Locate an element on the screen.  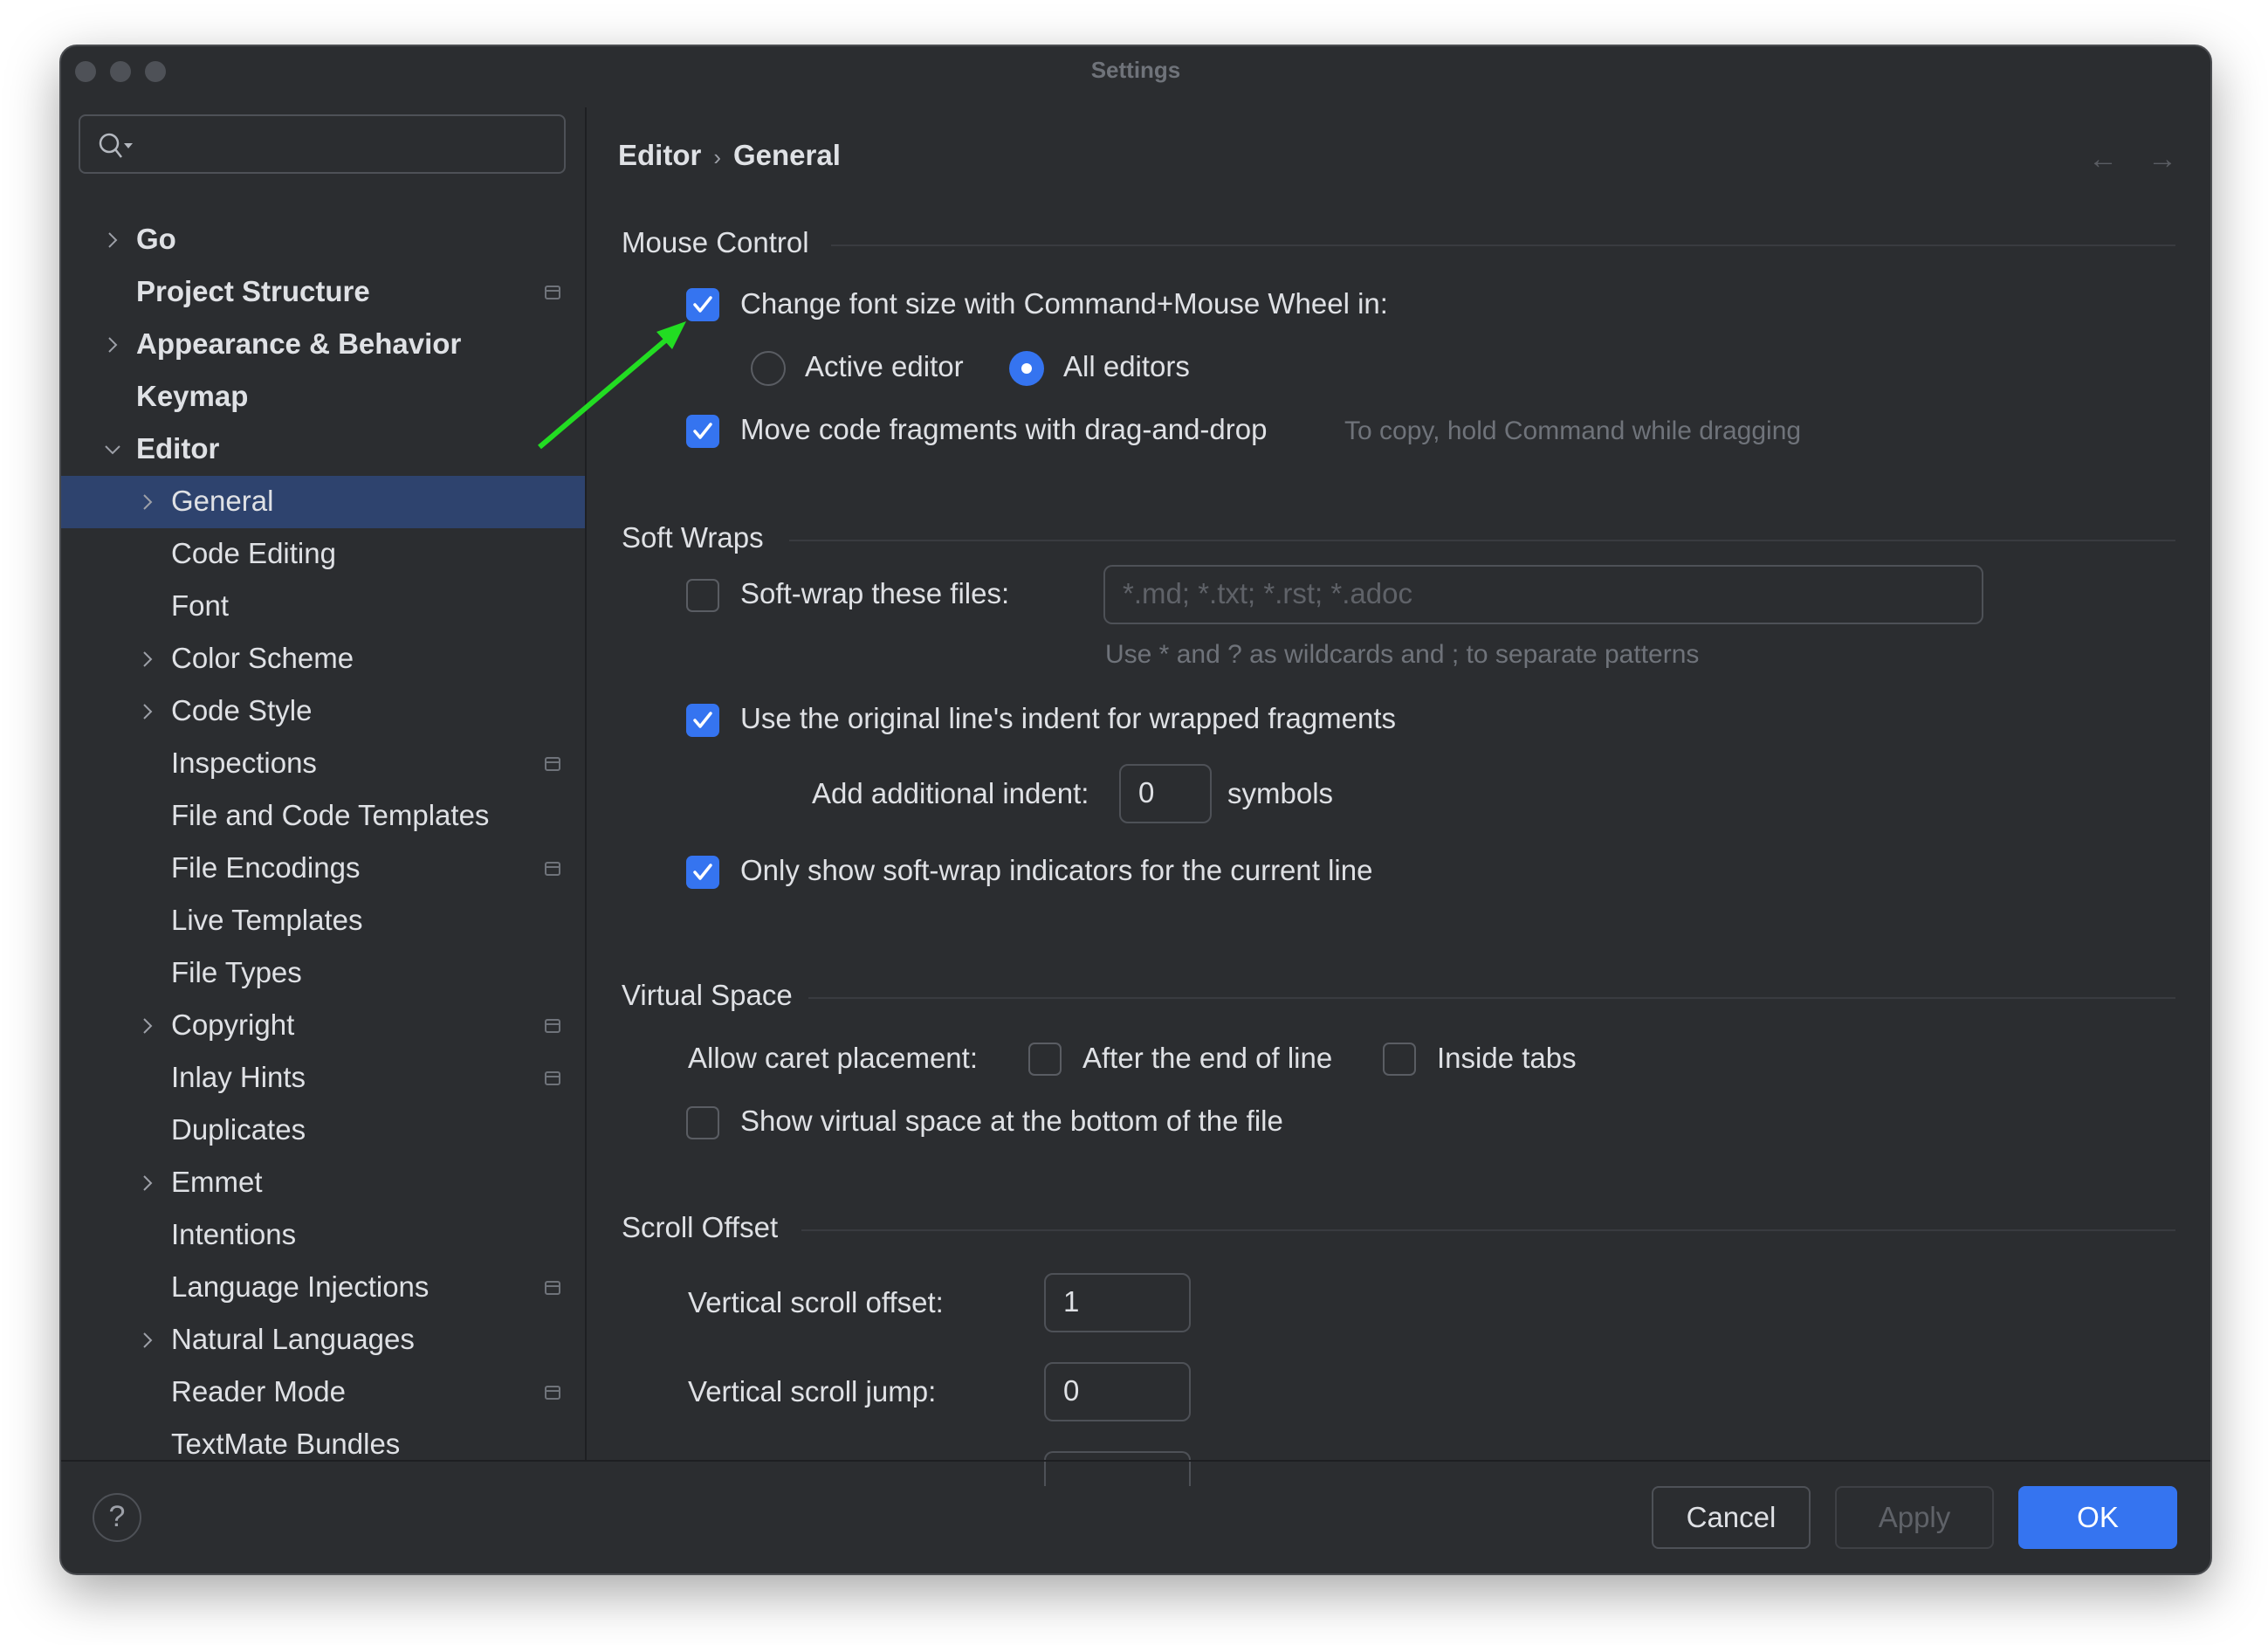
sidebar-item-duplicates: Duplicates is located at coordinates (323, 1131).